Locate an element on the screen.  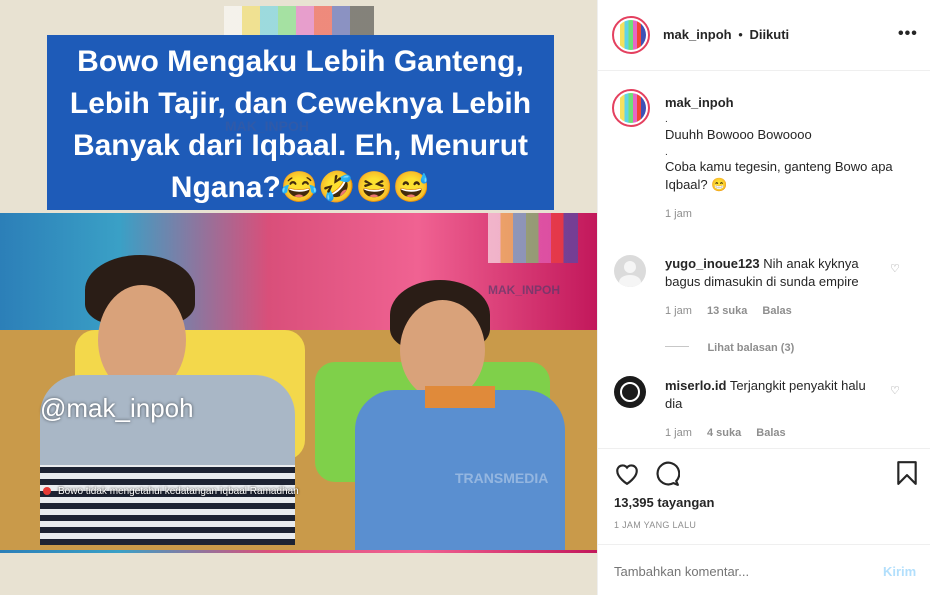
handle-watermark: @mak_inpoh is located at coordinates (117, 408).